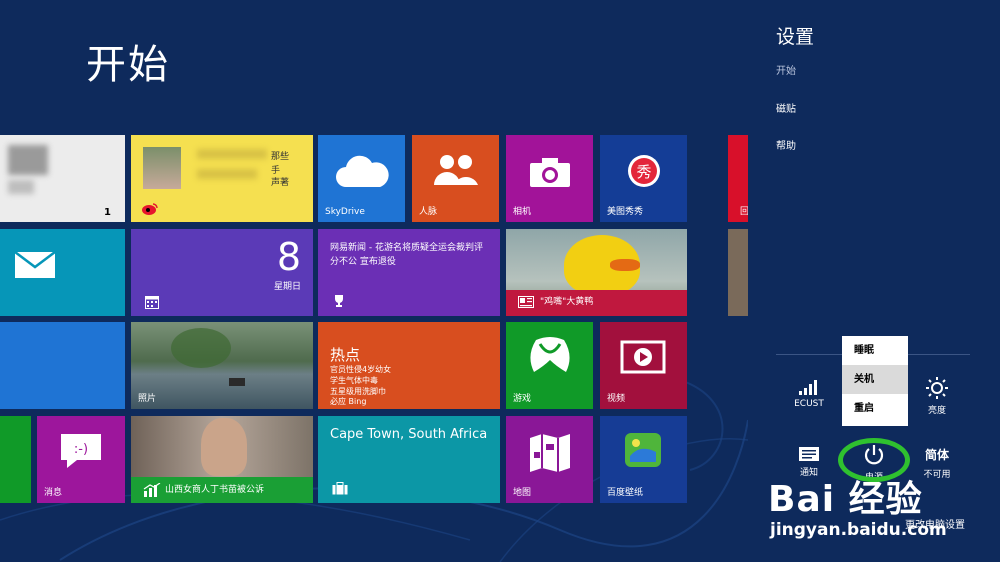 This screenshot has width=1000, height=562. Describe the element at coordinates (428, 212) in the screenshot. I see `people-label: 人脉` at that location.